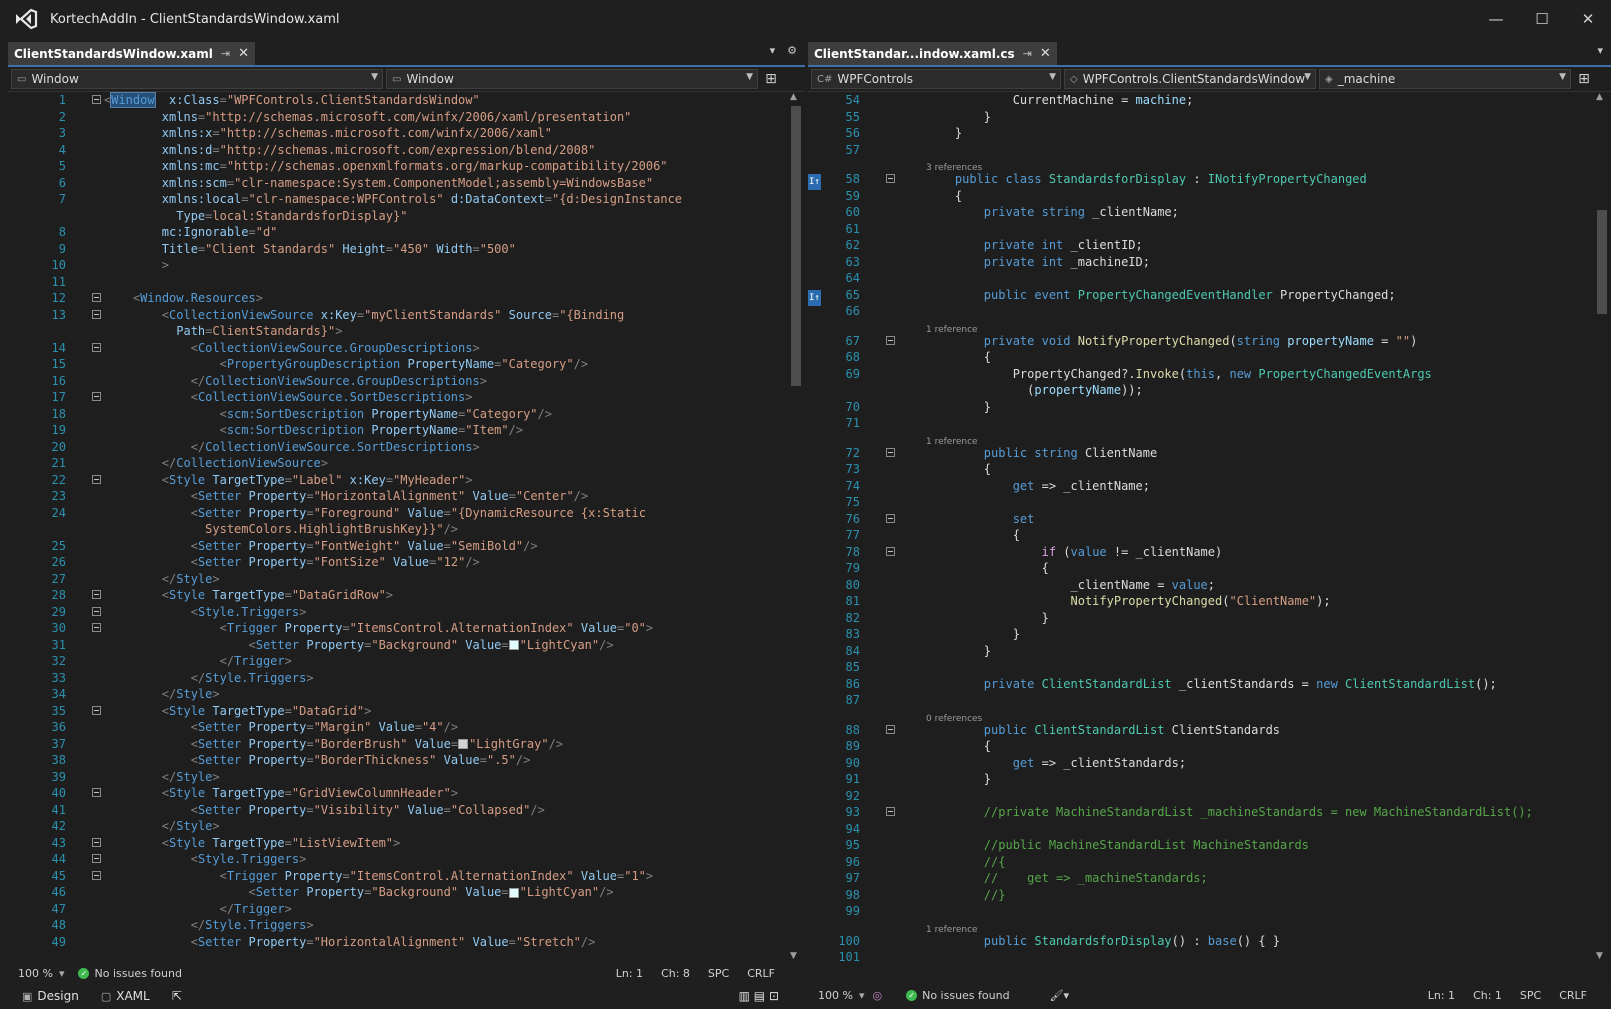 The height and width of the screenshot is (1009, 1611). What do you see at coordinates (852, 278) in the screenshot?
I see `line-number: 64` at bounding box center [852, 278].